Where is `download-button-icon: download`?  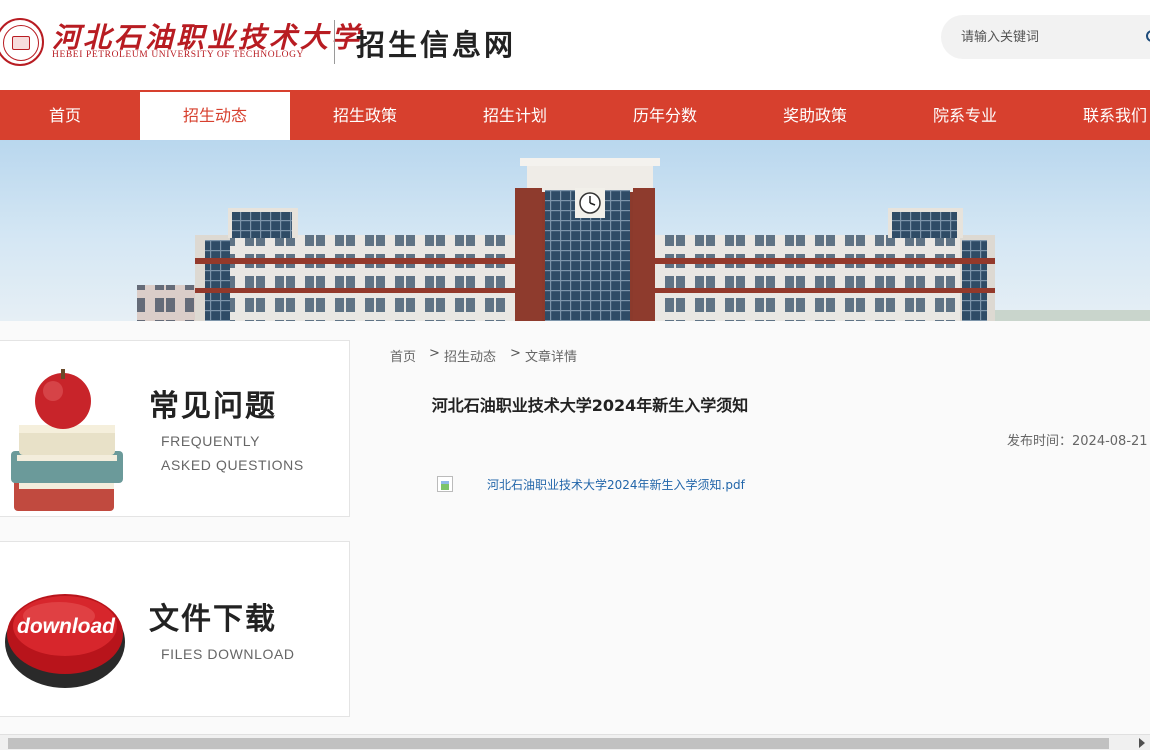 download-button-icon: download is located at coordinates (65, 641).